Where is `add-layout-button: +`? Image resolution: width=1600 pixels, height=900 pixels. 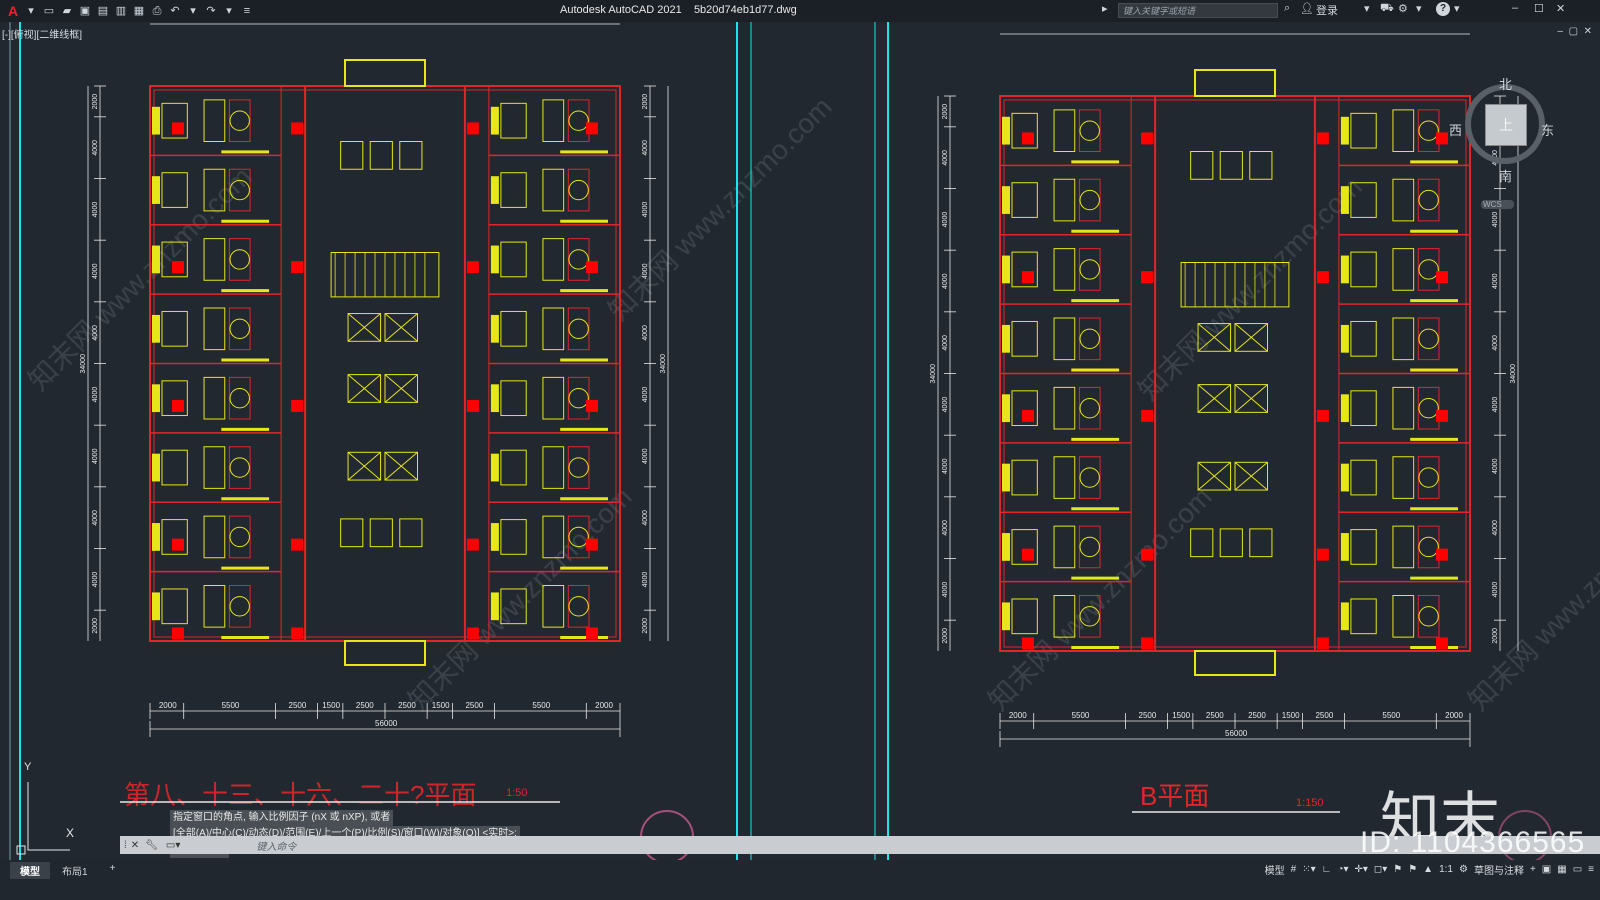 add-layout-button: + is located at coordinates (113, 870).